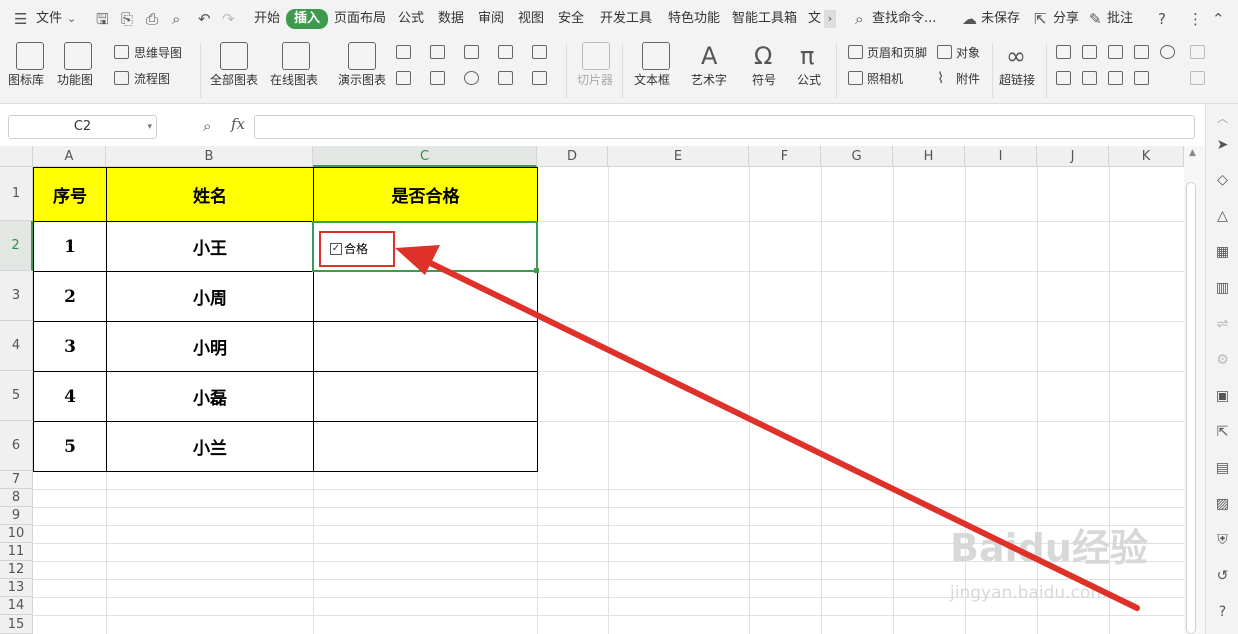  Describe the element at coordinates (709, 80) in the screenshot. I see `wordart-button: 艺术字` at that location.